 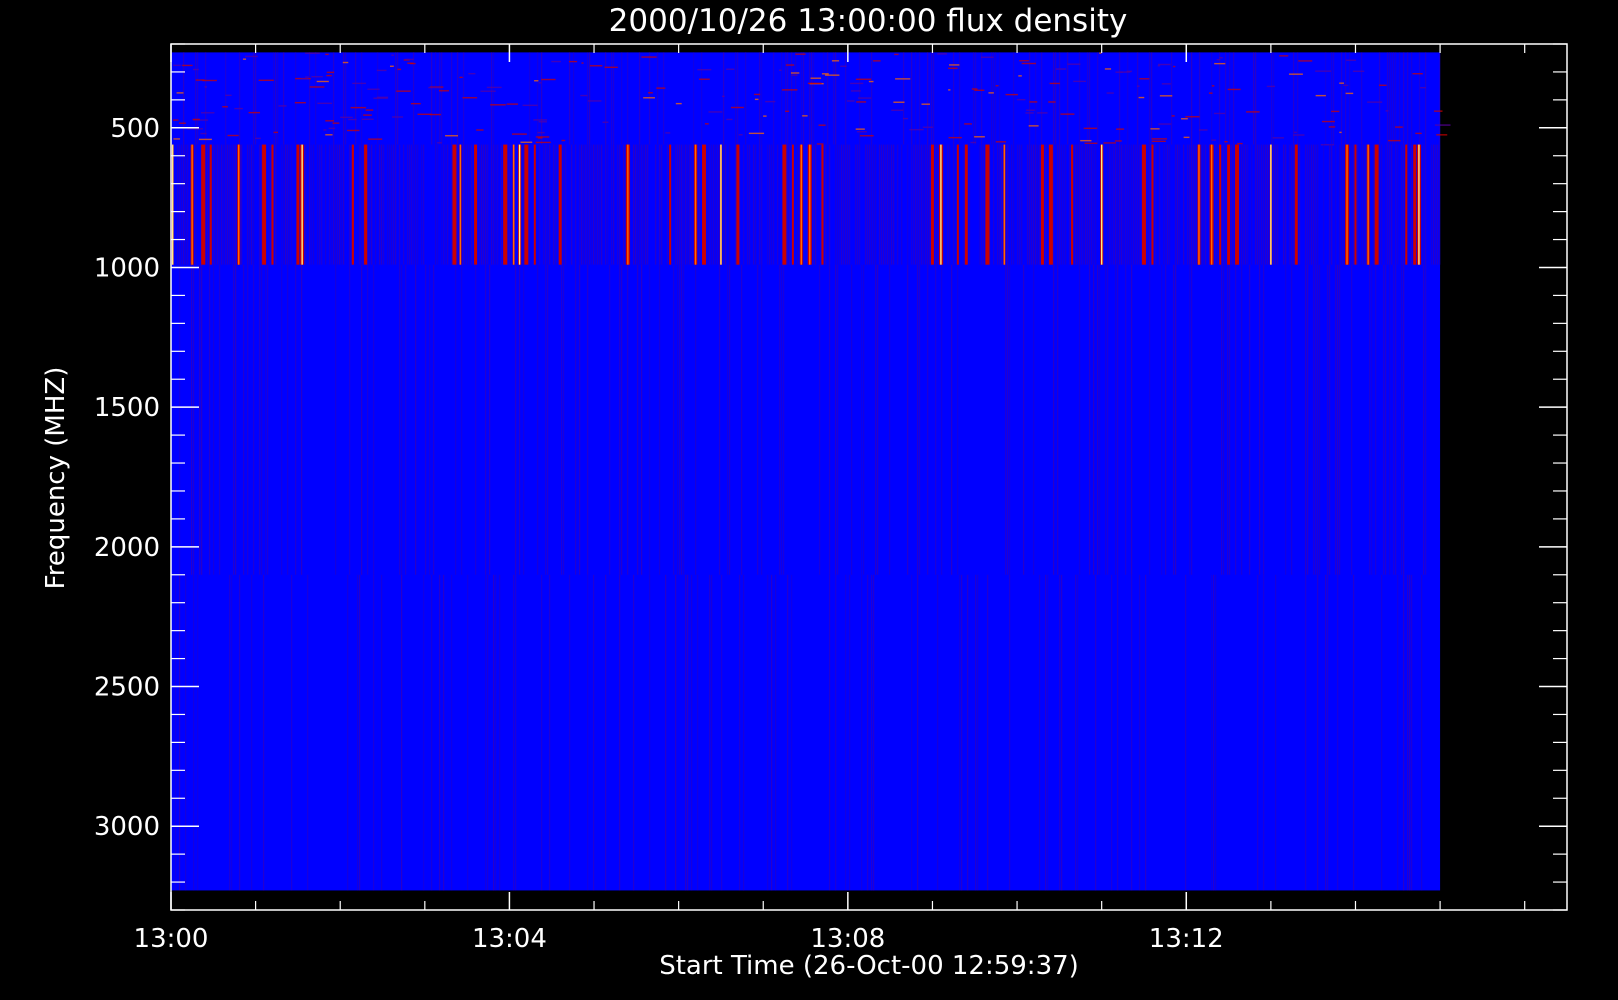 I want to click on y-tick-label: 1000, so click(x=127, y=268).